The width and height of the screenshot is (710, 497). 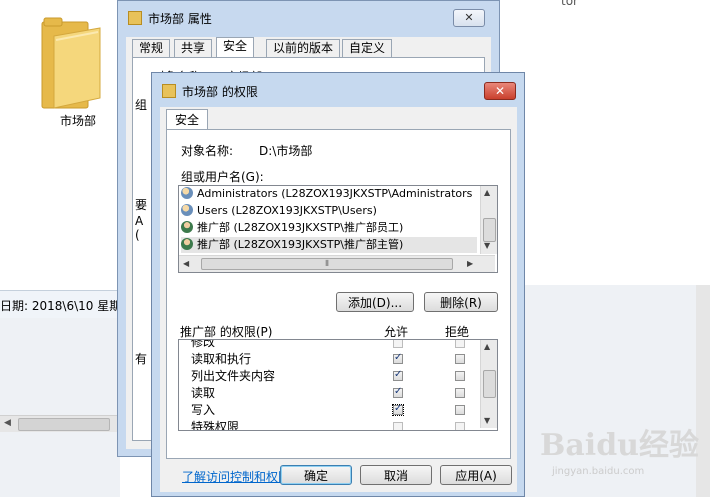 I want to click on permission-name: 列出文件夹内容, so click(x=233, y=376).